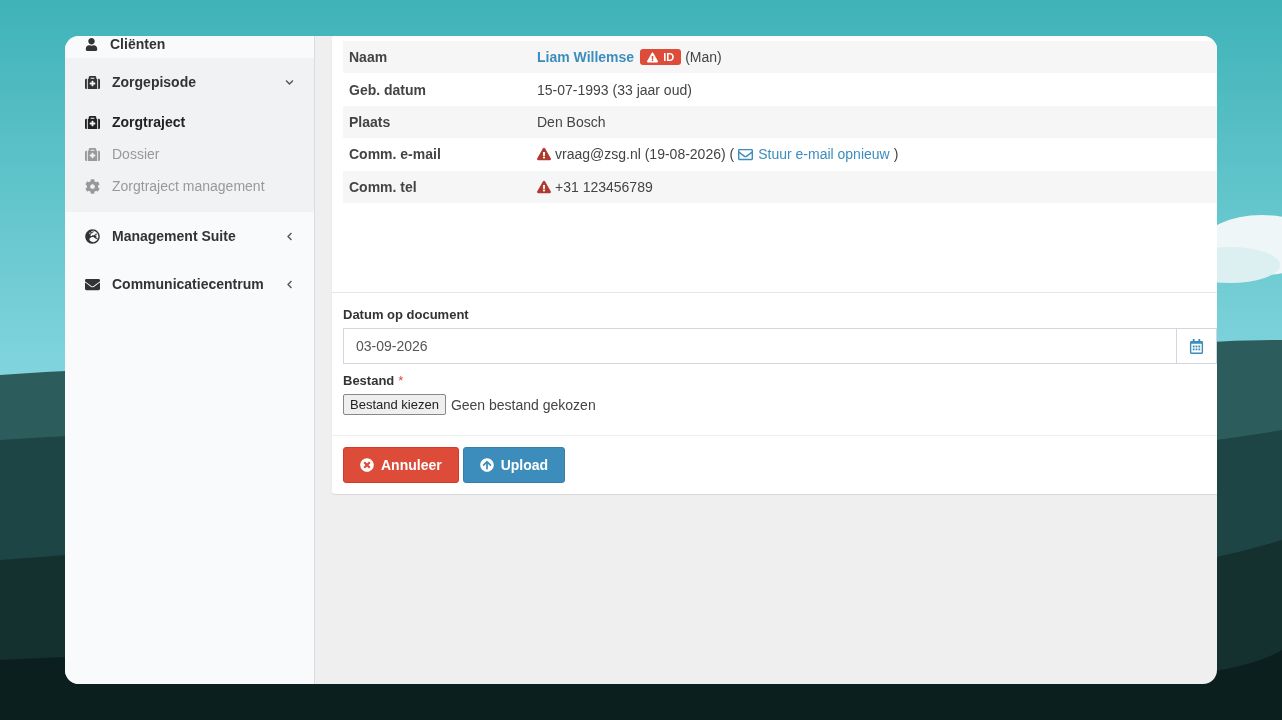 The width and height of the screenshot is (1282, 720). I want to click on calendar-icon, so click(1196, 346).